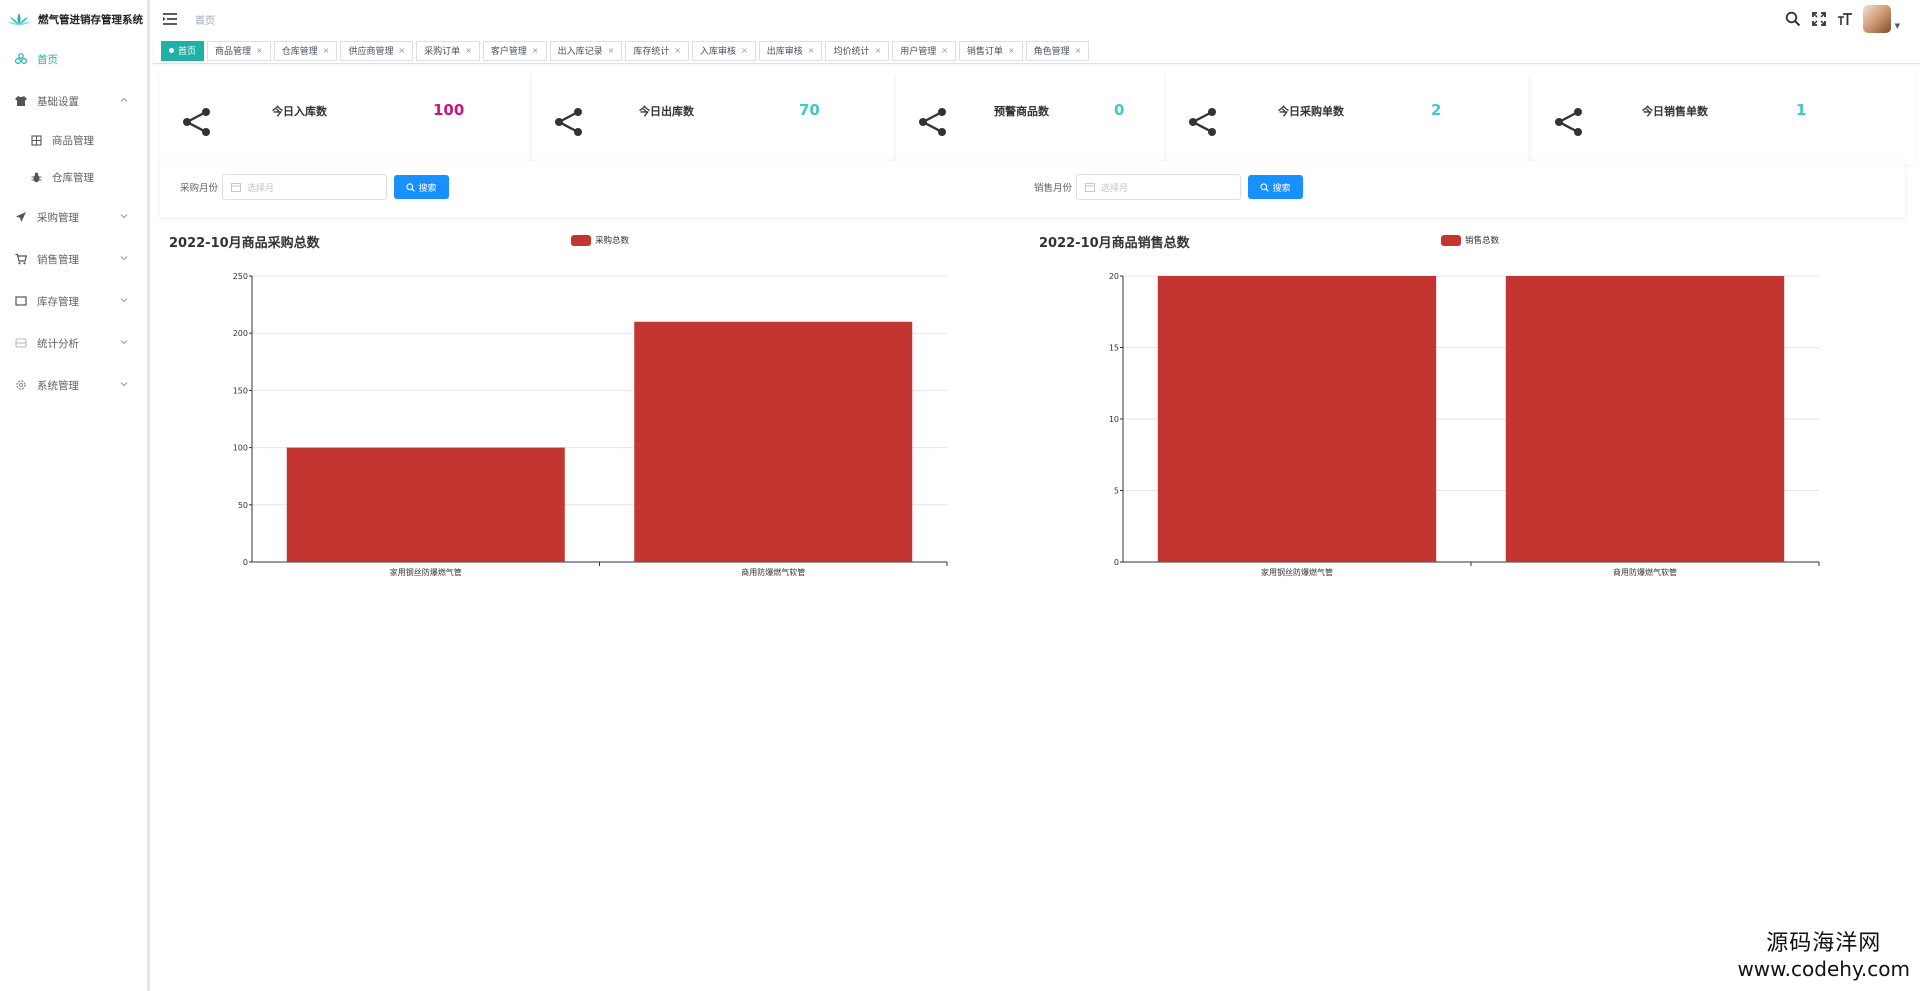 This screenshot has height=991, width=1920. Describe the element at coordinates (36, 141) in the screenshot. I see `grid-icon` at that location.